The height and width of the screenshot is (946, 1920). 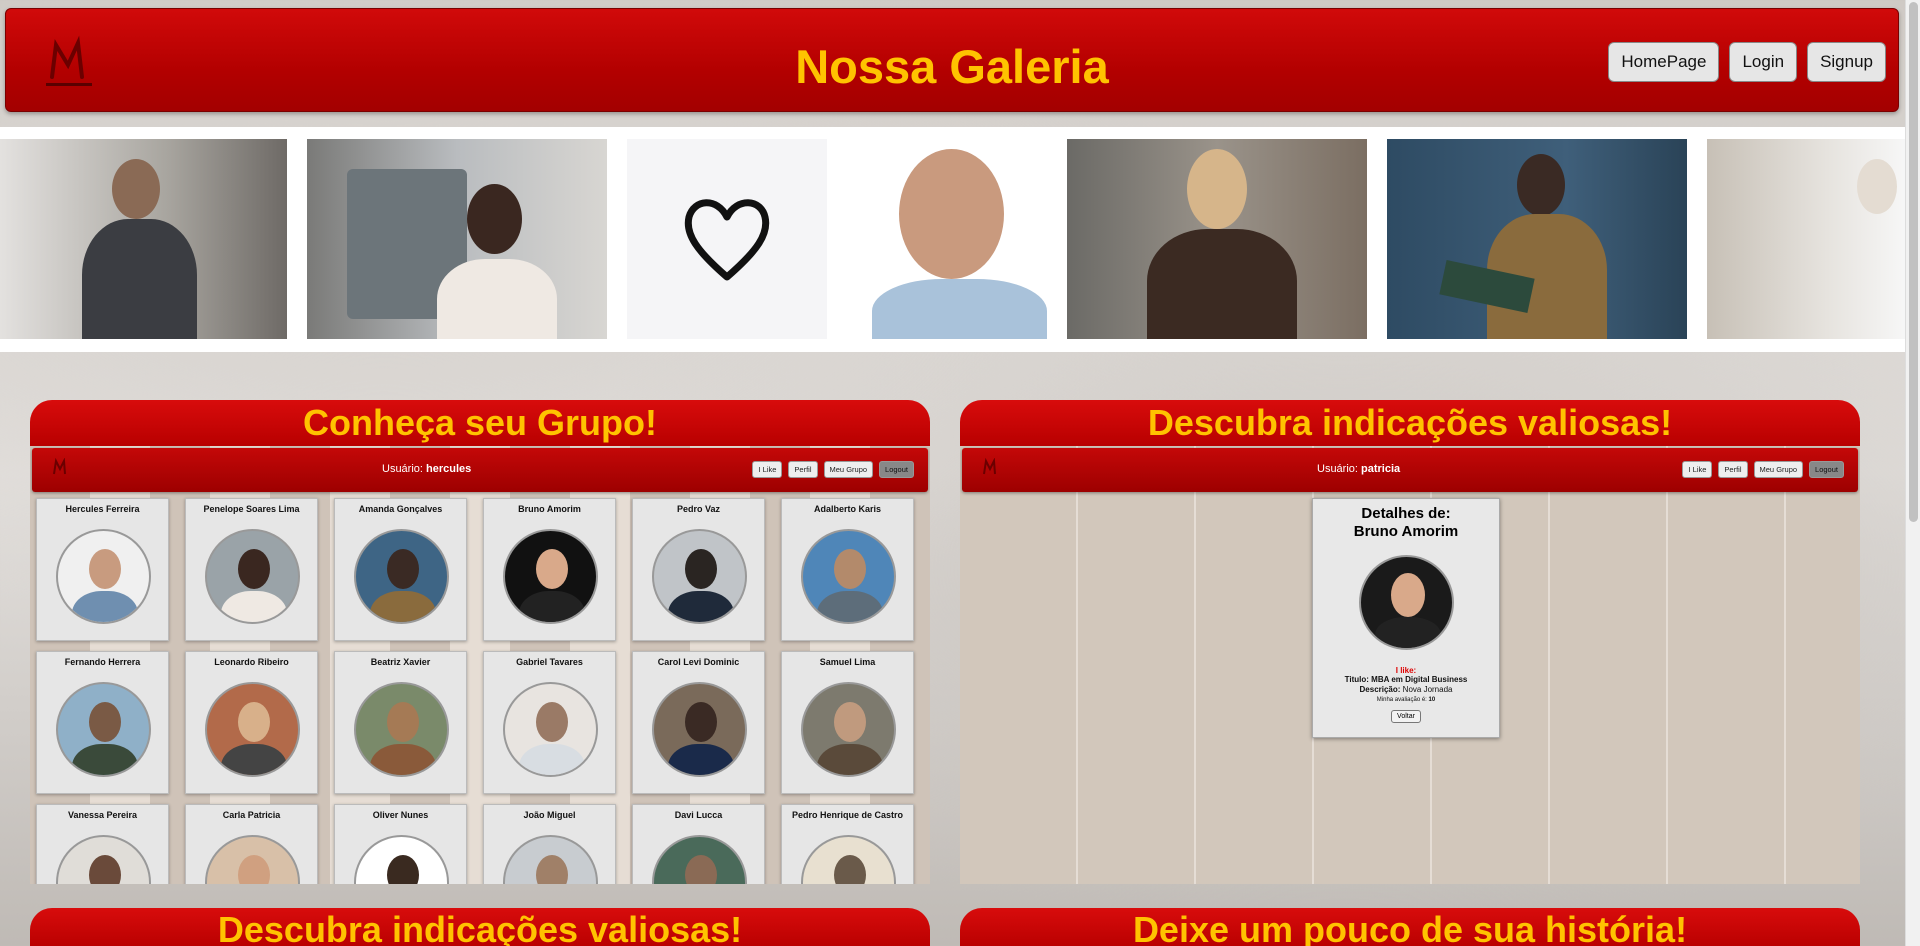 I want to click on scrollbar-thumb, so click(x=1913, y=262).